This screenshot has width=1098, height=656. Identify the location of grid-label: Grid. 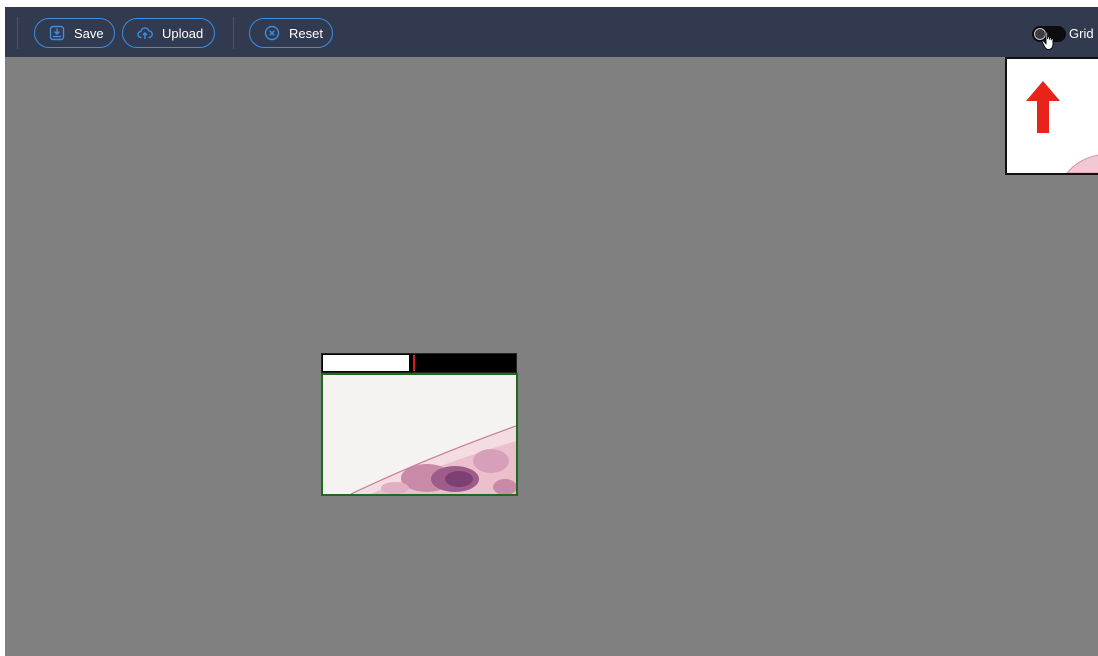
(1081, 33).